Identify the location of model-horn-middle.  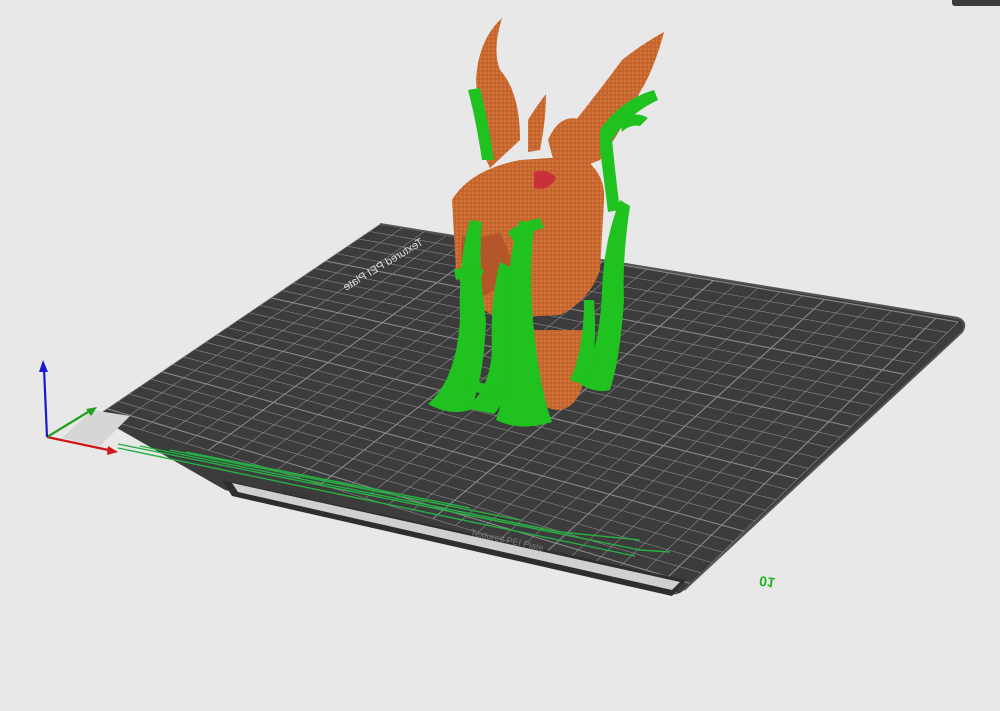
(537, 123).